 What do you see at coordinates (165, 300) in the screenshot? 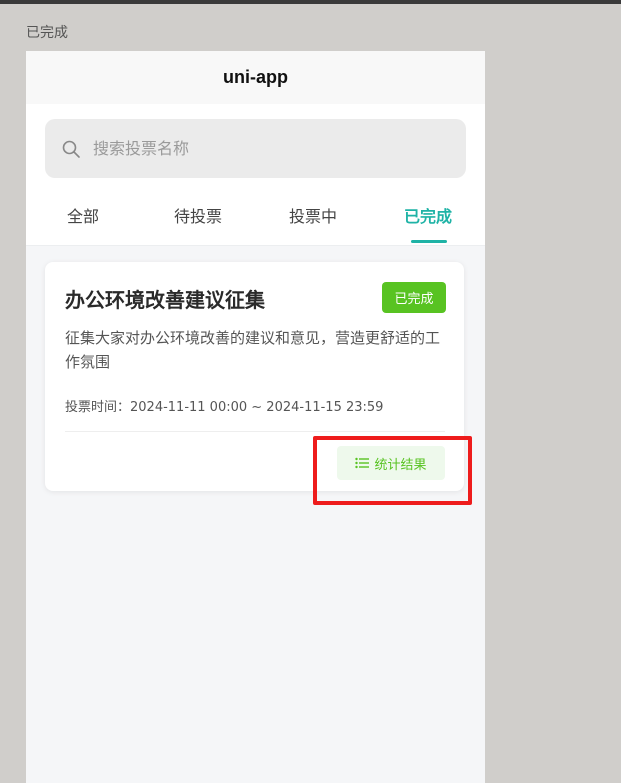
I see `vote-title: 办公环境改善建议征集` at bounding box center [165, 300].